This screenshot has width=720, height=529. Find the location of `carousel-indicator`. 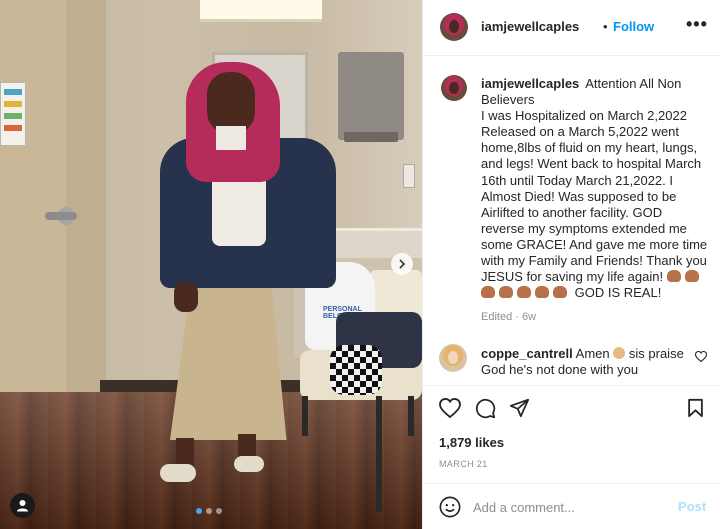

carousel-indicator is located at coordinates (209, 511).